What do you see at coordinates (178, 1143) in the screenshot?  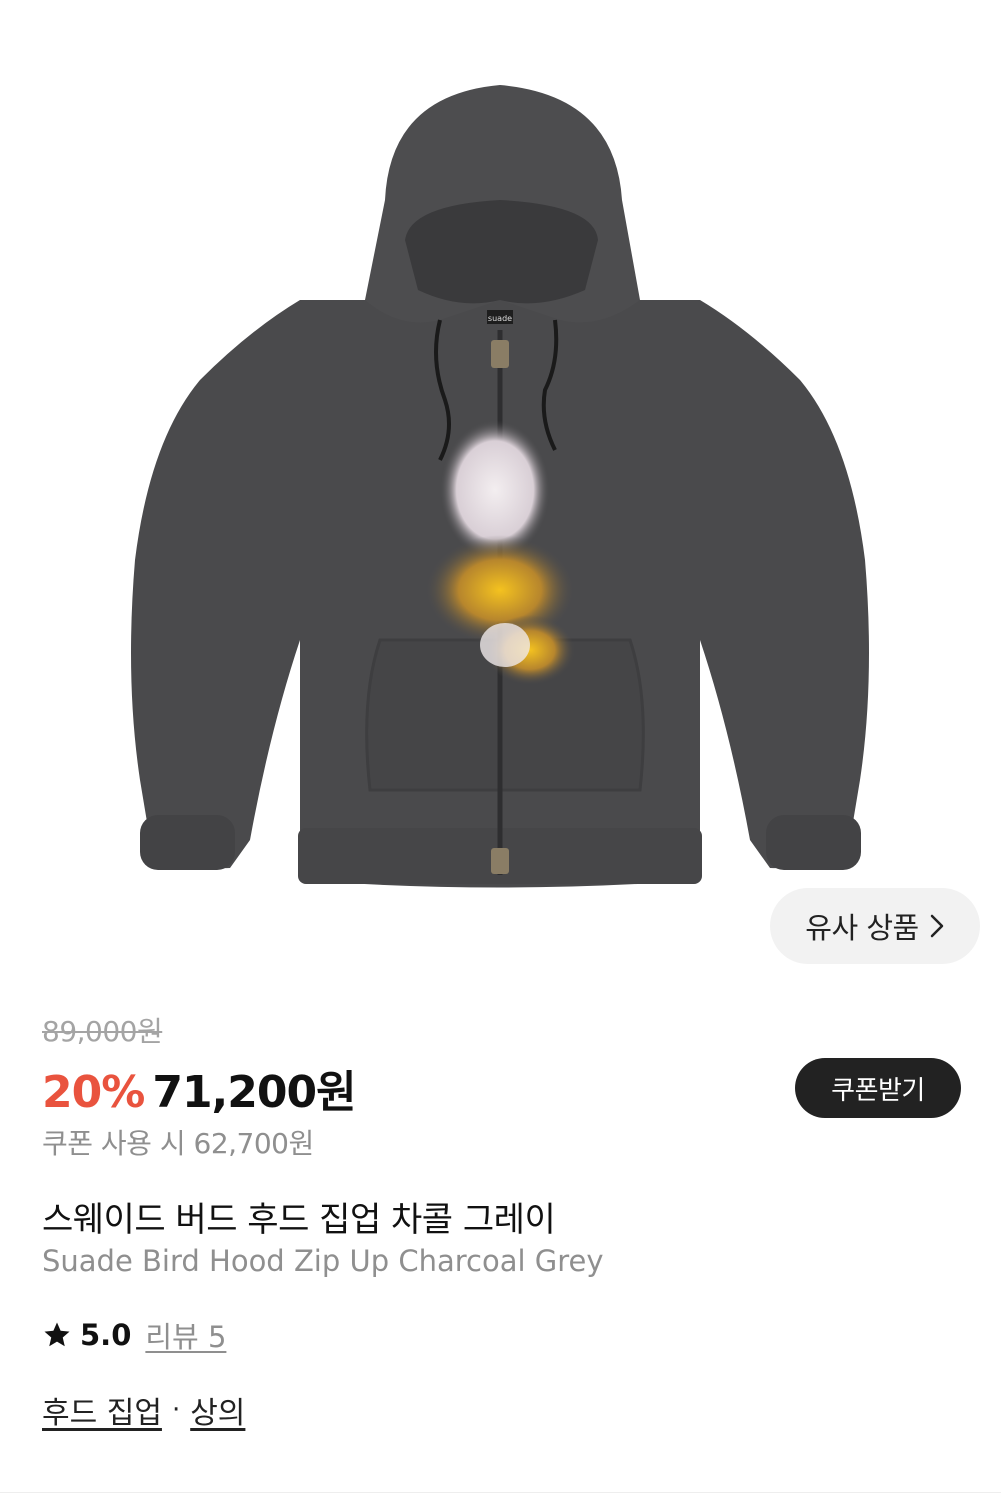 I see `coupon-price: 쿠폰 사용 시 62,700원` at bounding box center [178, 1143].